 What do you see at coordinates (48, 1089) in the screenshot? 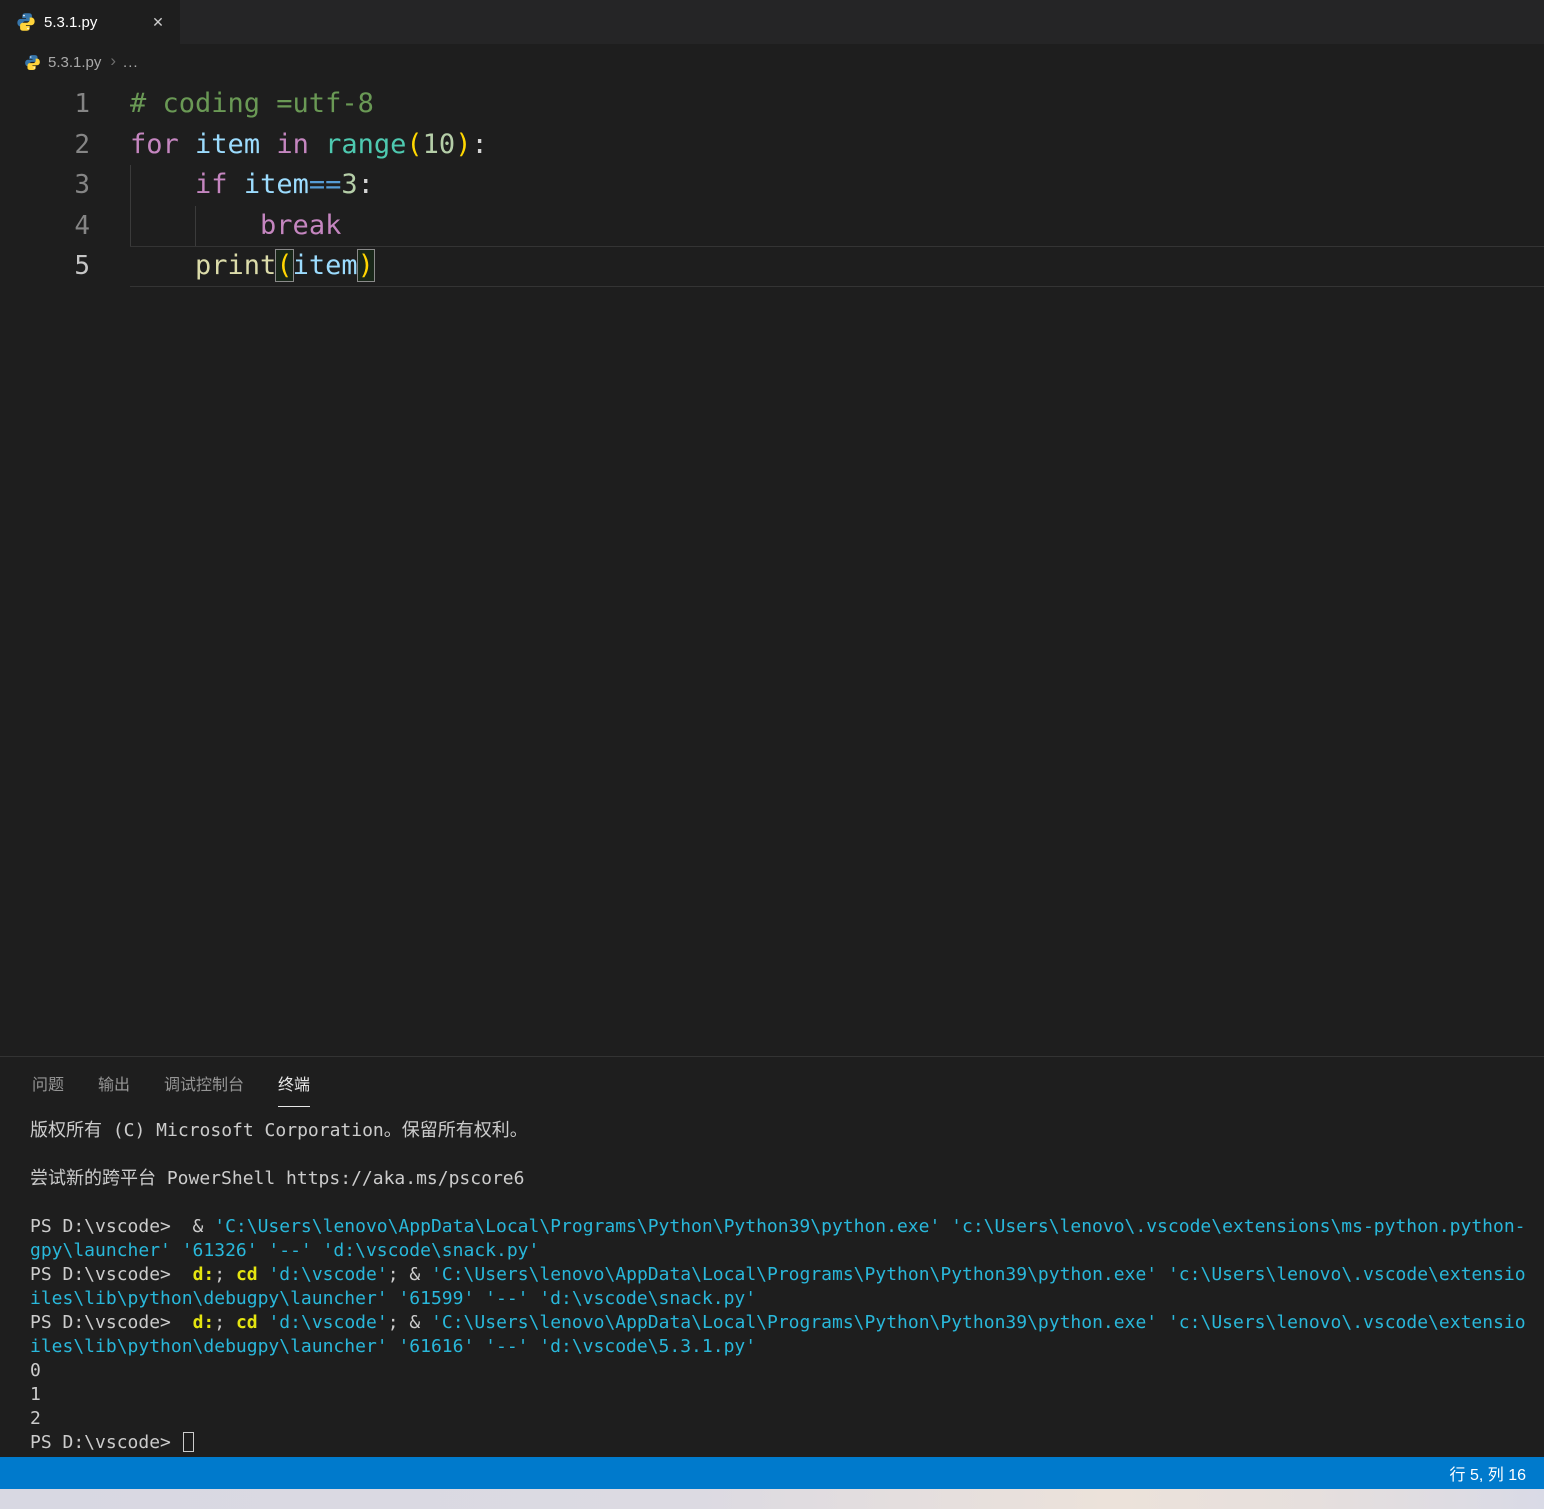
I see `panel-tab-problems: 问题` at bounding box center [48, 1089].